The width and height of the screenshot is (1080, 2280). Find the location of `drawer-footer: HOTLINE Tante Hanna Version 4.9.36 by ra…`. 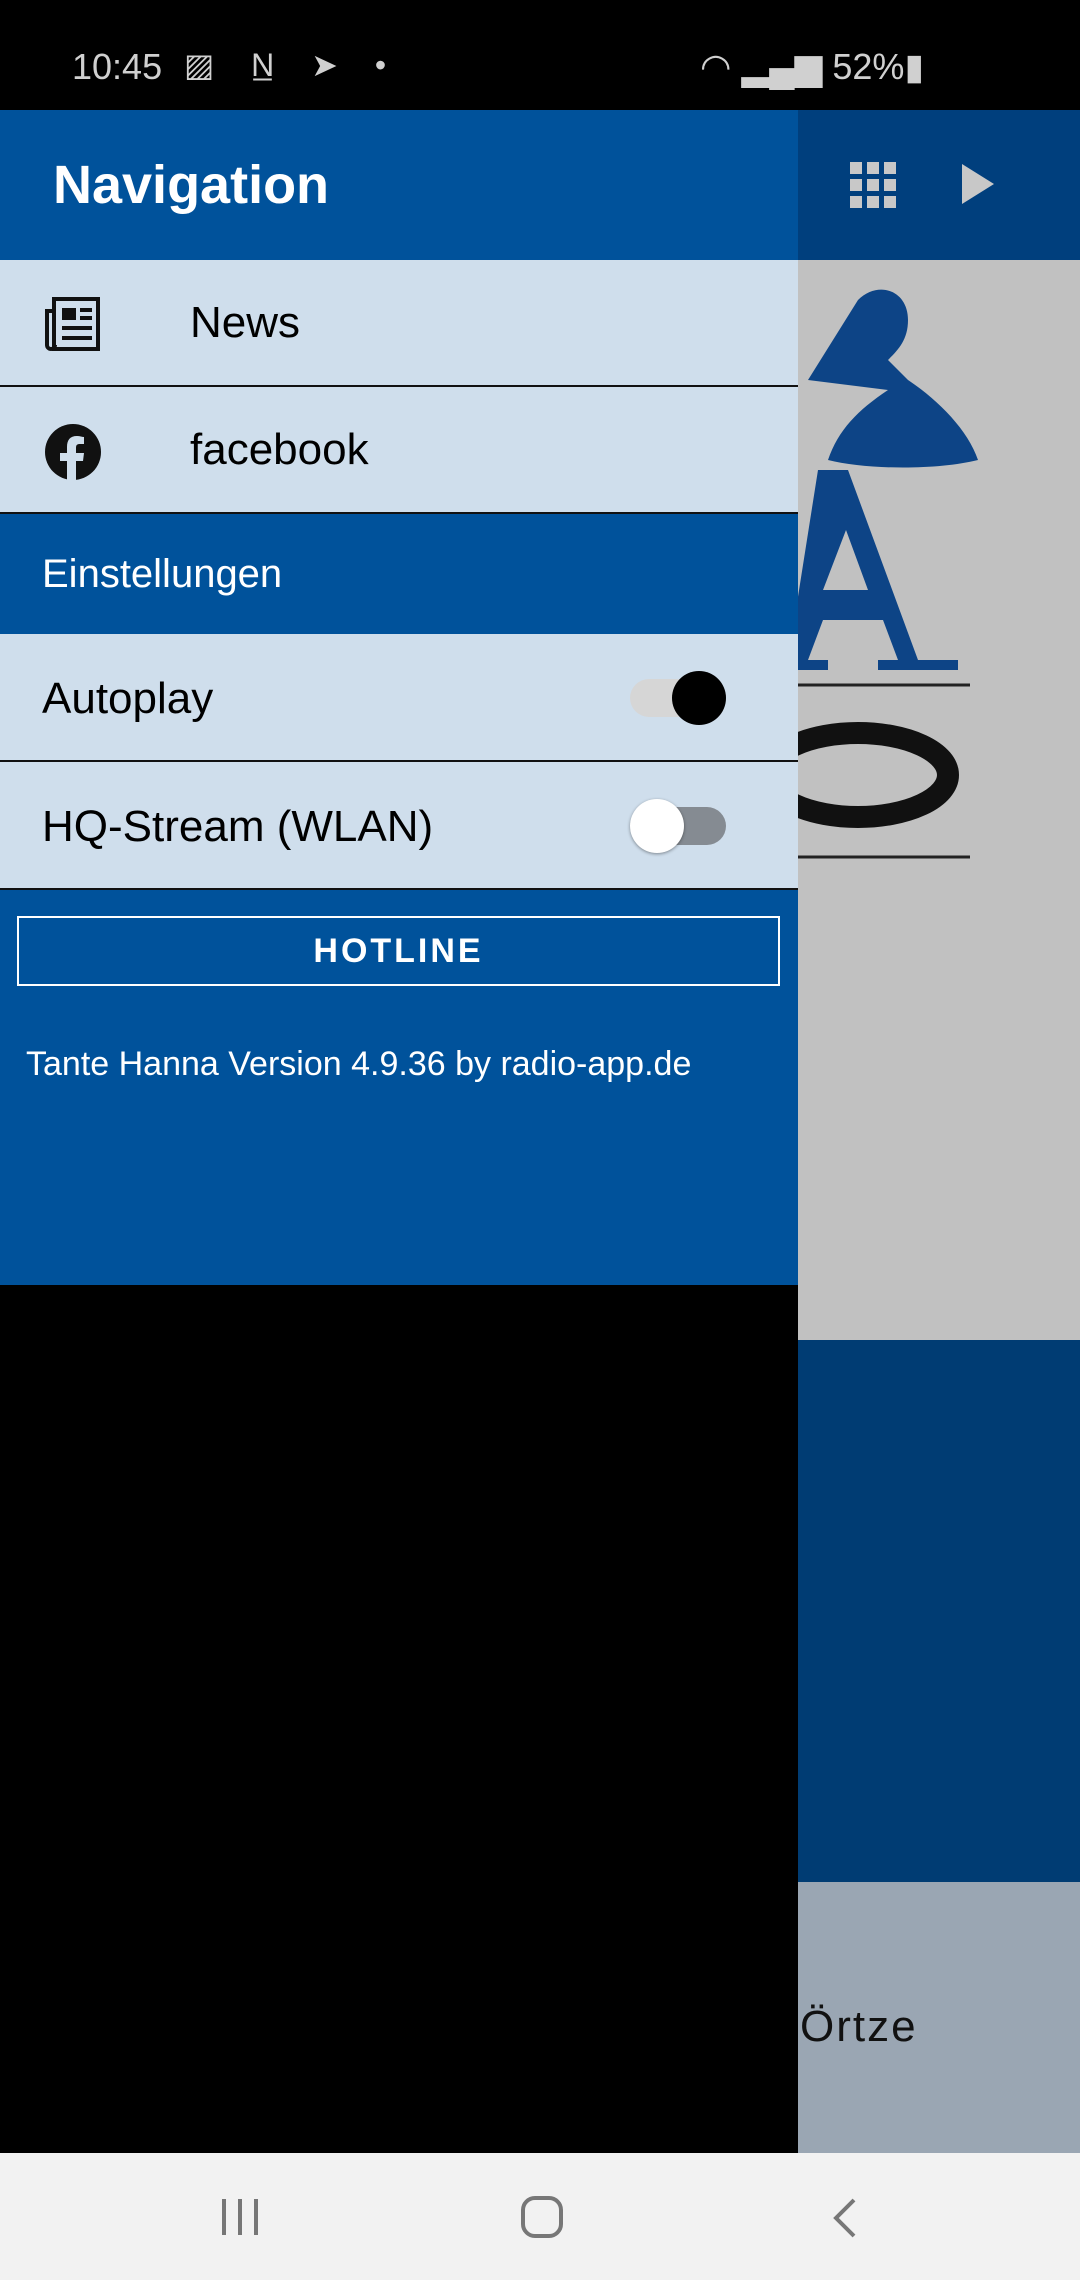

drawer-footer: HOTLINE Tante Hanna Version 4.9.36 by ra… is located at coordinates (399, 1087).